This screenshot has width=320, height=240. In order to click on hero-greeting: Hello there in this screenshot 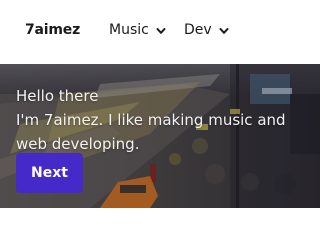, I will do `click(57, 96)`.